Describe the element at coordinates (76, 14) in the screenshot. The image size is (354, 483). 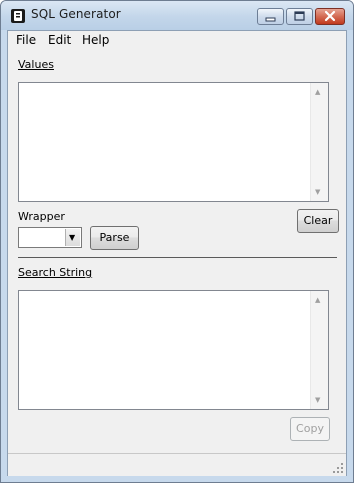
I see `window-title: SQL Generator` at that location.